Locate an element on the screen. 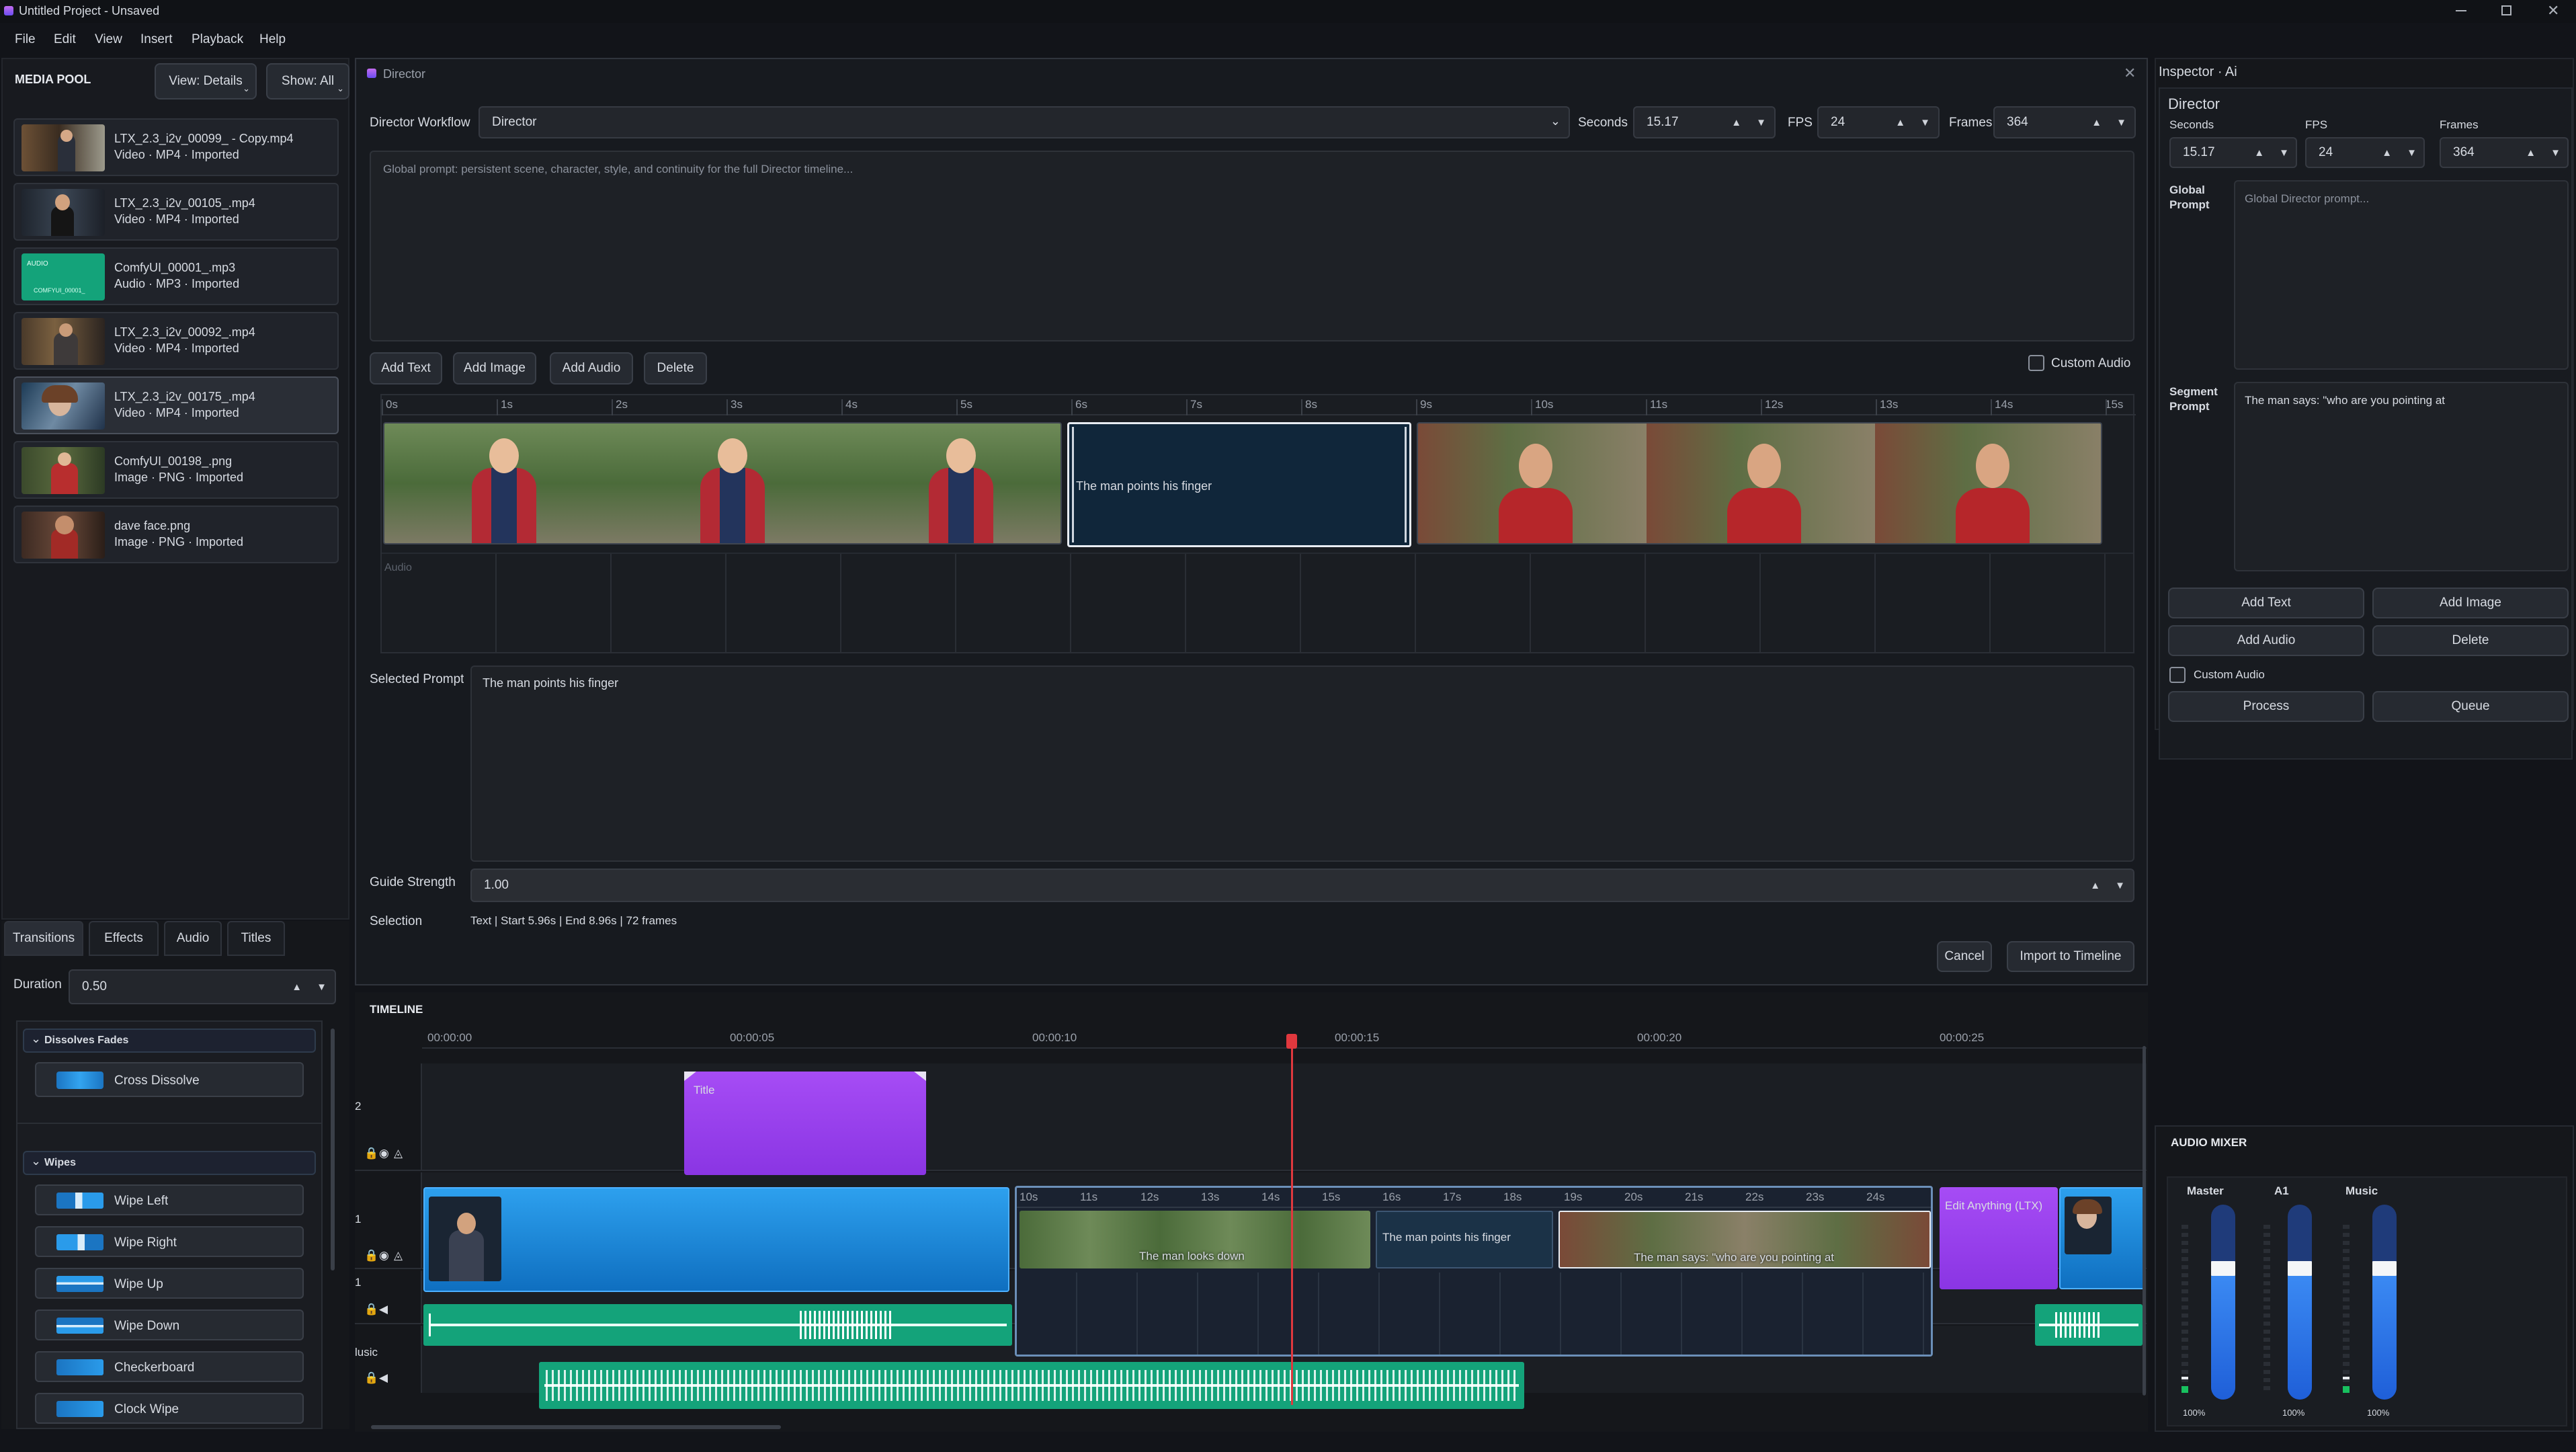  view-details-button: View: Details ⌄ is located at coordinates (206, 81).